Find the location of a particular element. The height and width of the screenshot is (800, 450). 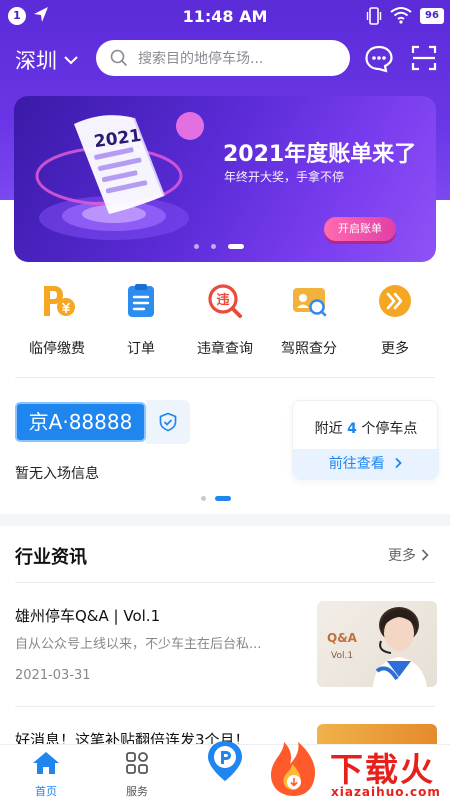

action-label: 违章查询 is located at coordinates (225, 349).